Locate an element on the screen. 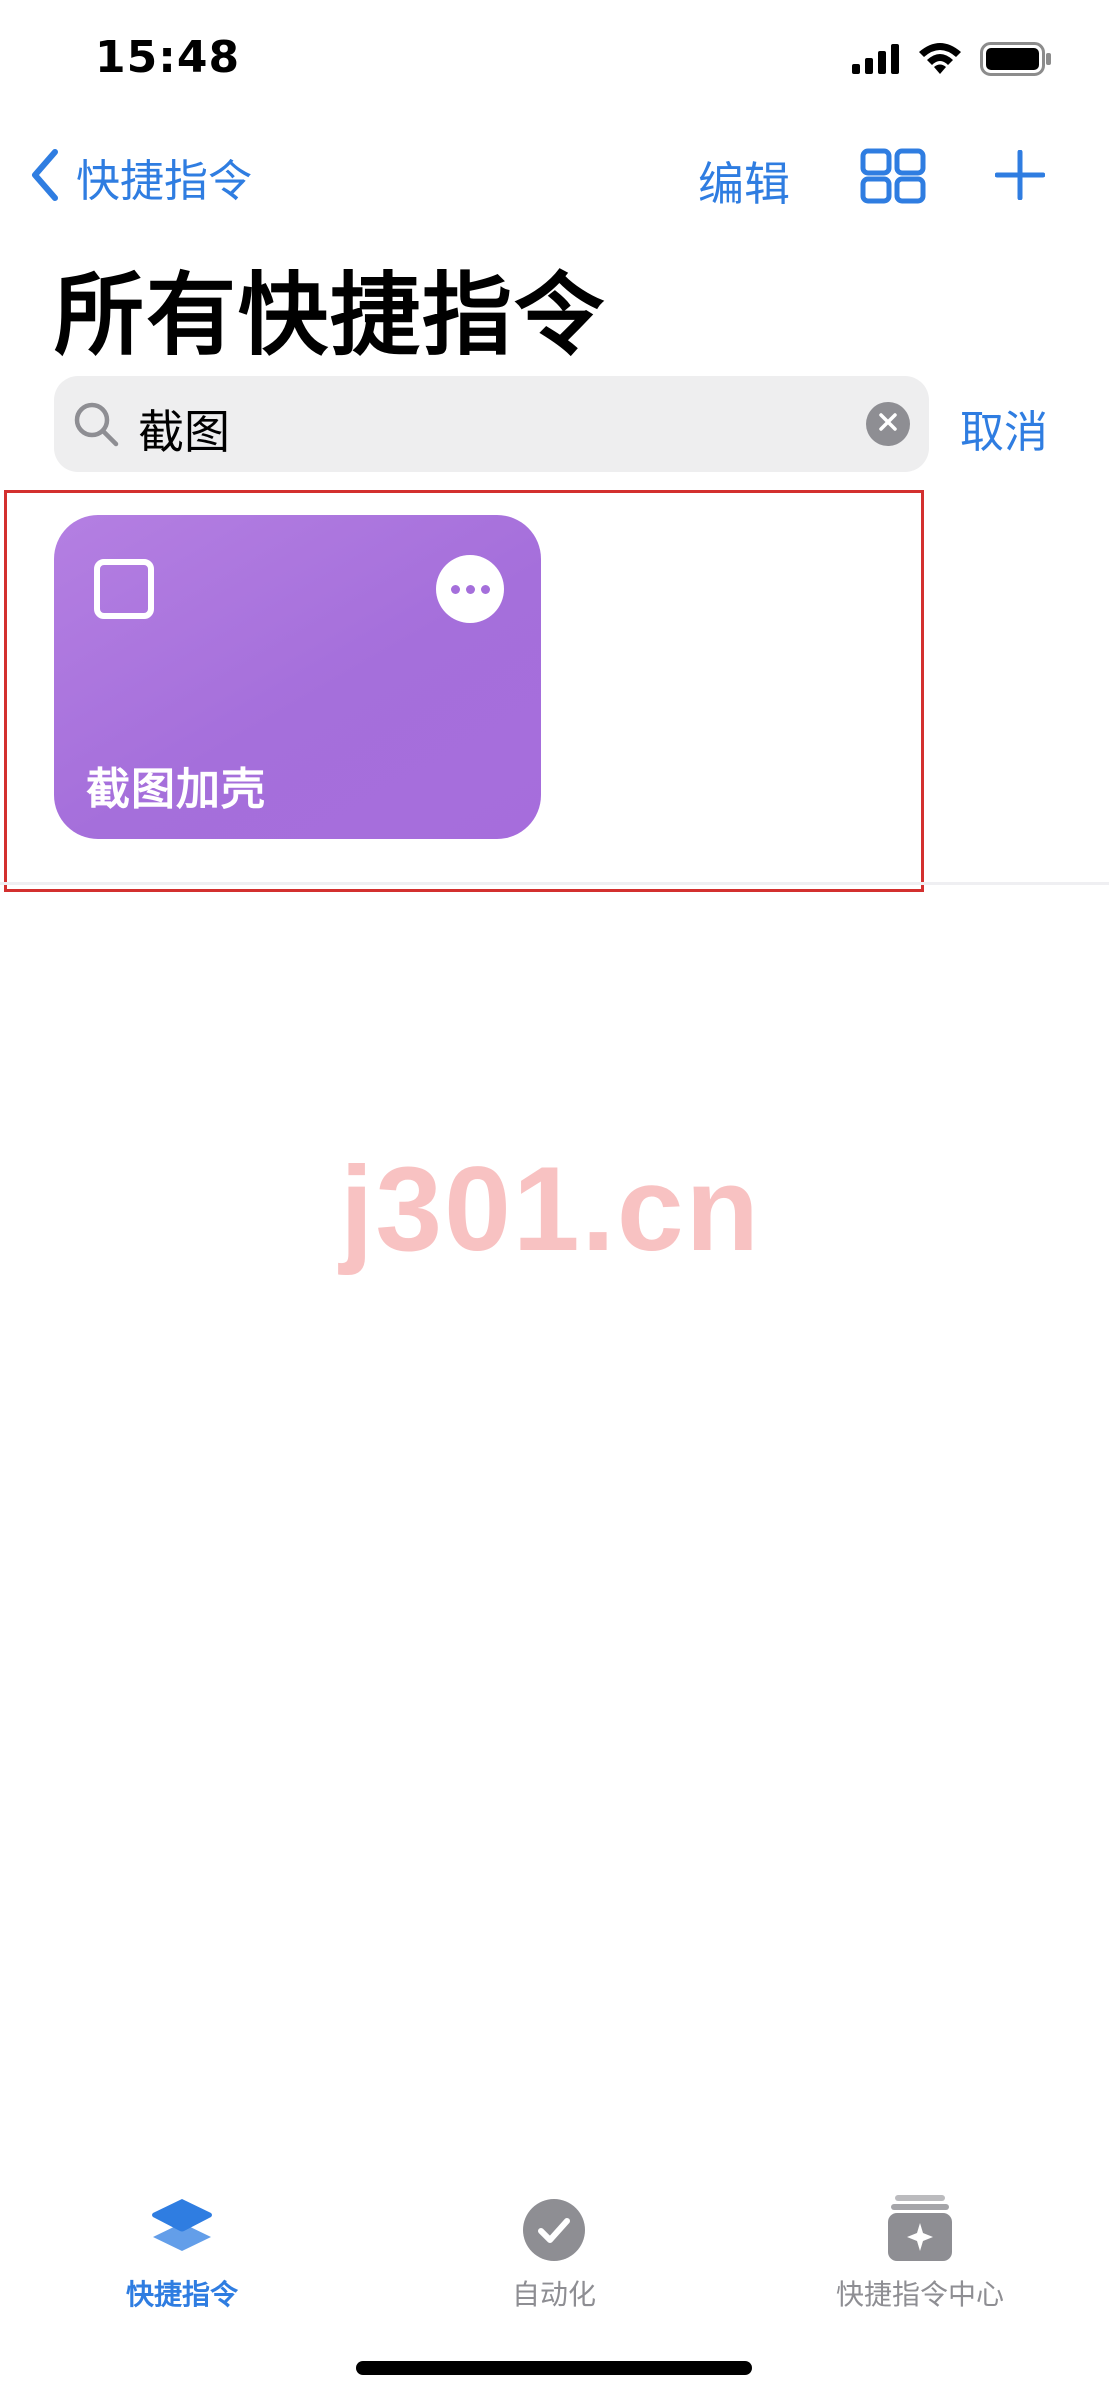  tab-gallery: 快捷指令中心 is located at coordinates (920, 2249).